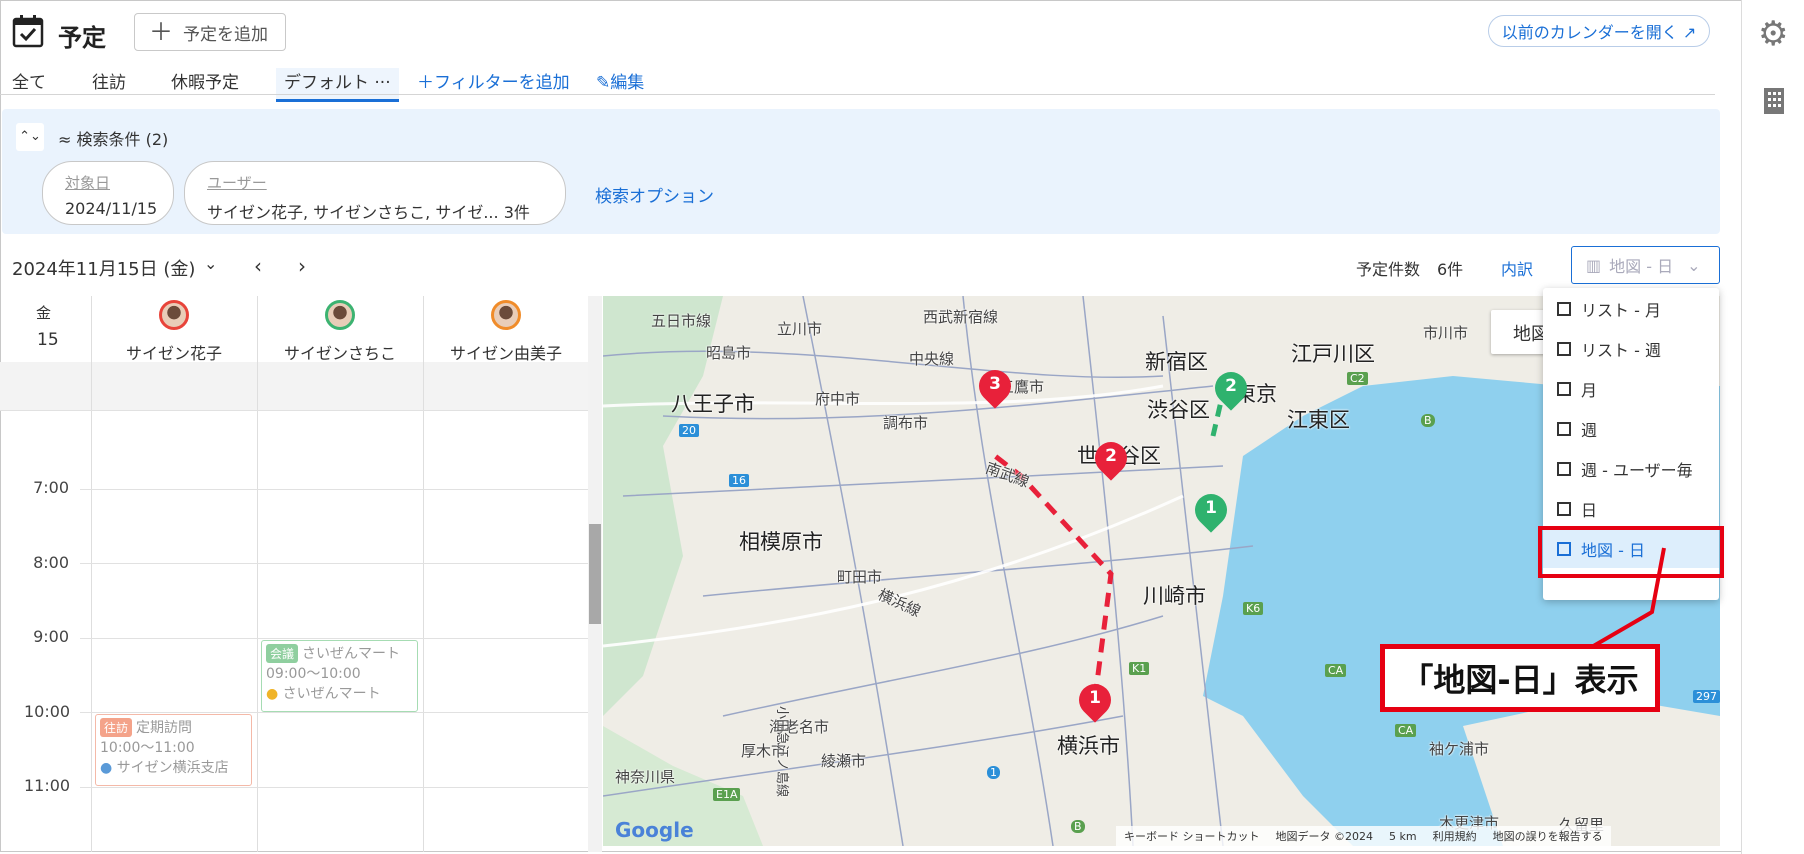  I want to click on map-label: 横浜市, so click(1088, 746).